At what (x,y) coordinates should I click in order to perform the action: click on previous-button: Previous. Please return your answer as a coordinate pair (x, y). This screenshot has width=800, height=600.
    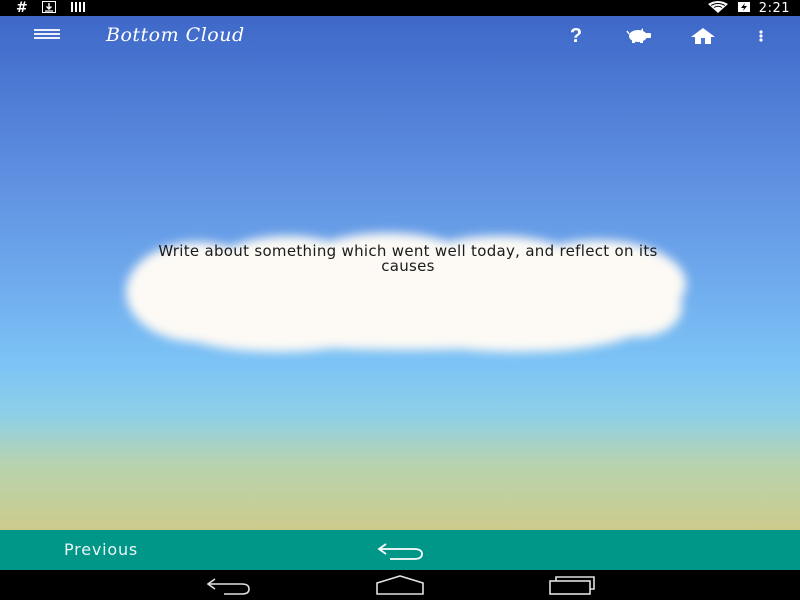
    Looking at the image, I should click on (101, 549).